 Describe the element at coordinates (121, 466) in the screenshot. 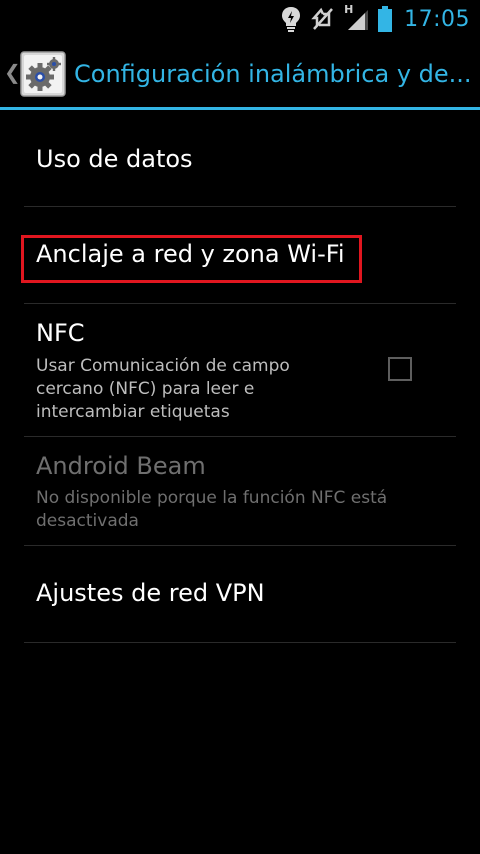

I see `pref-title: Android Beam` at that location.